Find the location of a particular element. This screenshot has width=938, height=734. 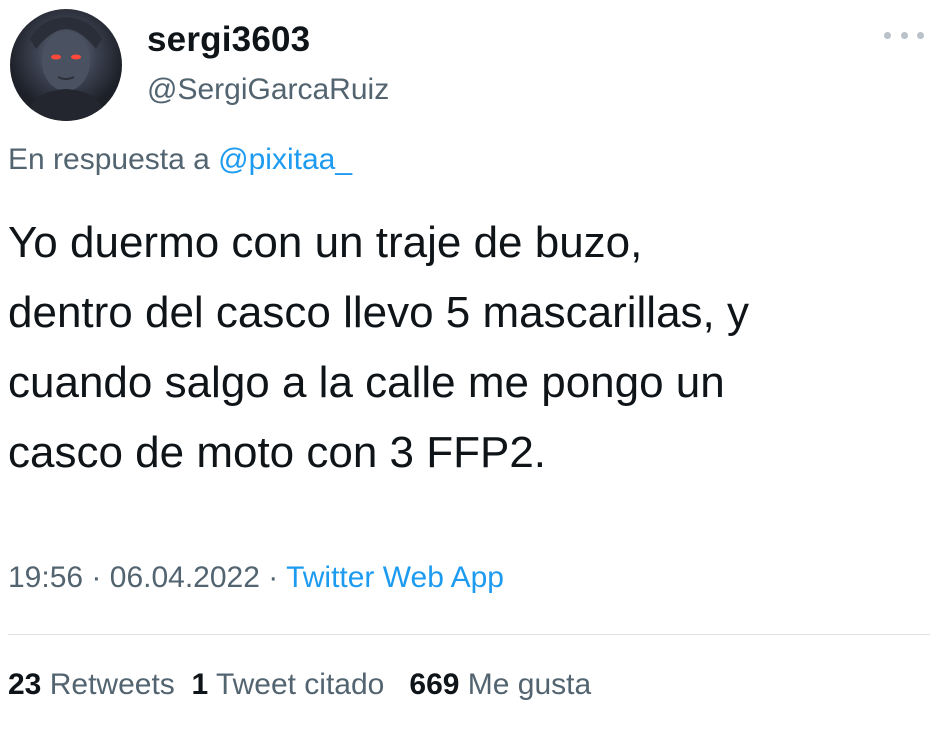

reply-context: En respuesta a @pixitaa_ is located at coordinates (180, 160).